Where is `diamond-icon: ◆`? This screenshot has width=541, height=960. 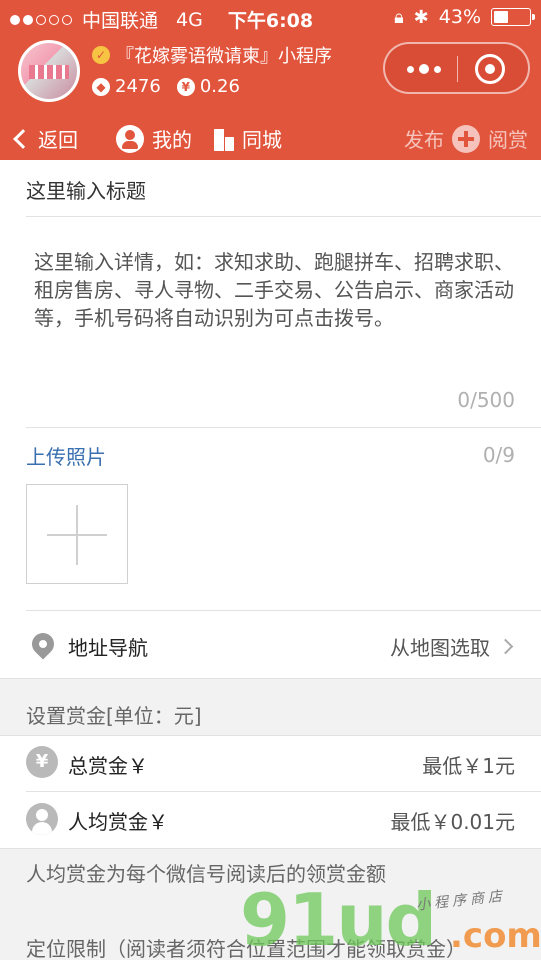 diamond-icon: ◆ is located at coordinates (101, 86).